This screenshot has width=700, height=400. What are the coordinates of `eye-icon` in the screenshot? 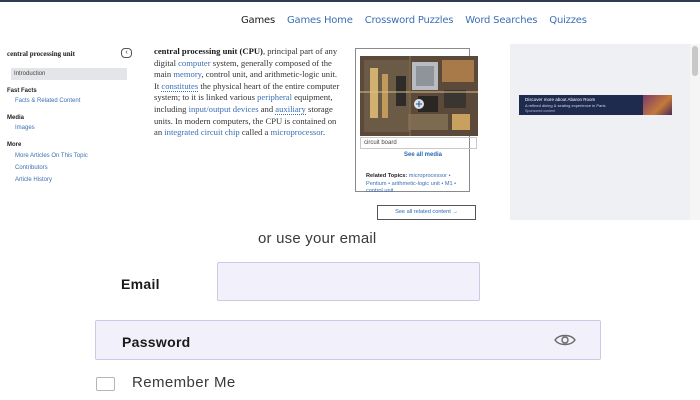 It's located at (565, 340).